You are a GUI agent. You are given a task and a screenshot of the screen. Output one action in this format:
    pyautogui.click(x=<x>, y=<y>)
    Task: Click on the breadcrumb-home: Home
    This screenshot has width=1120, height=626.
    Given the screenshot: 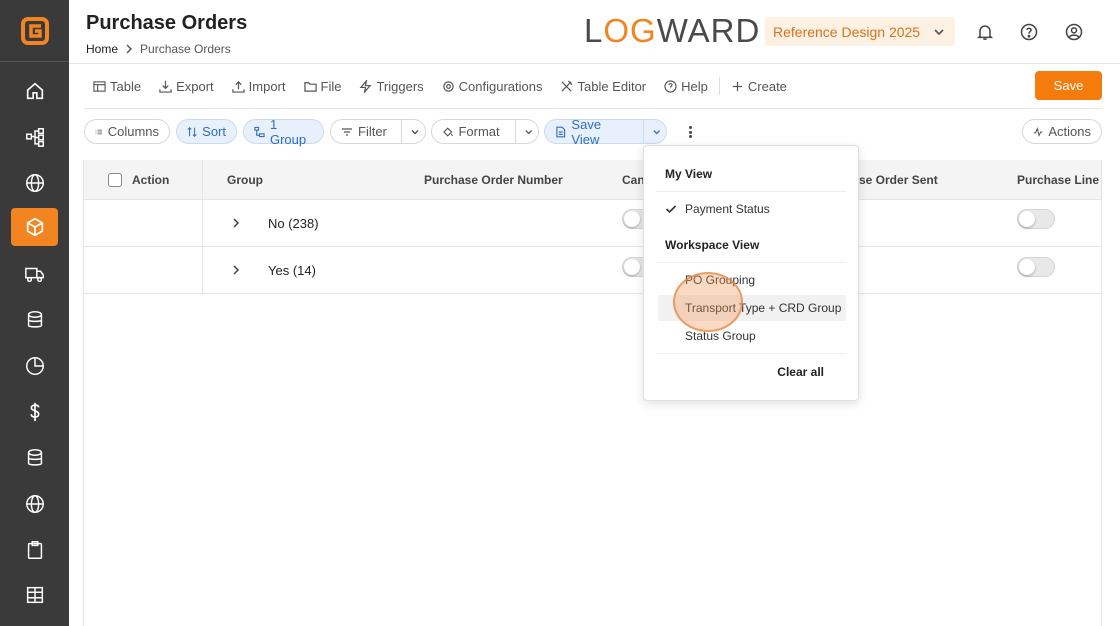 What is the action you would take?
    pyautogui.click(x=102, y=49)
    